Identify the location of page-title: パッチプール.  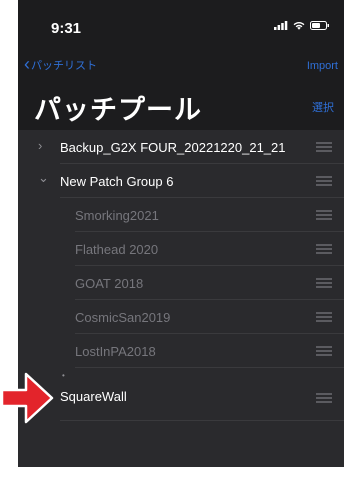
(118, 110).